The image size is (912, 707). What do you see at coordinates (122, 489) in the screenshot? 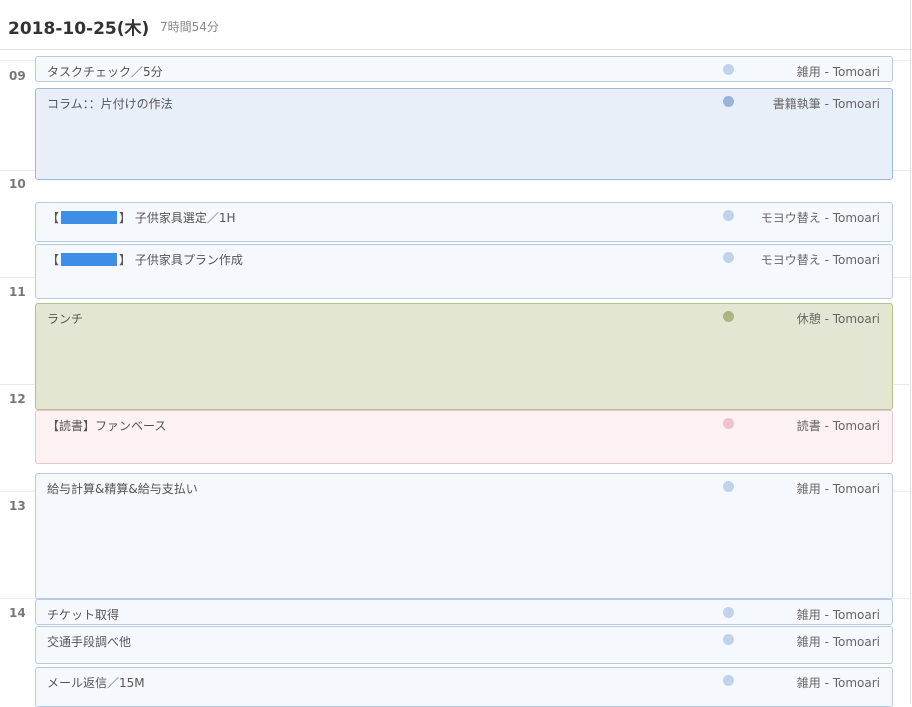
I see `event-title: 給与計算&精算&給与支払い` at bounding box center [122, 489].